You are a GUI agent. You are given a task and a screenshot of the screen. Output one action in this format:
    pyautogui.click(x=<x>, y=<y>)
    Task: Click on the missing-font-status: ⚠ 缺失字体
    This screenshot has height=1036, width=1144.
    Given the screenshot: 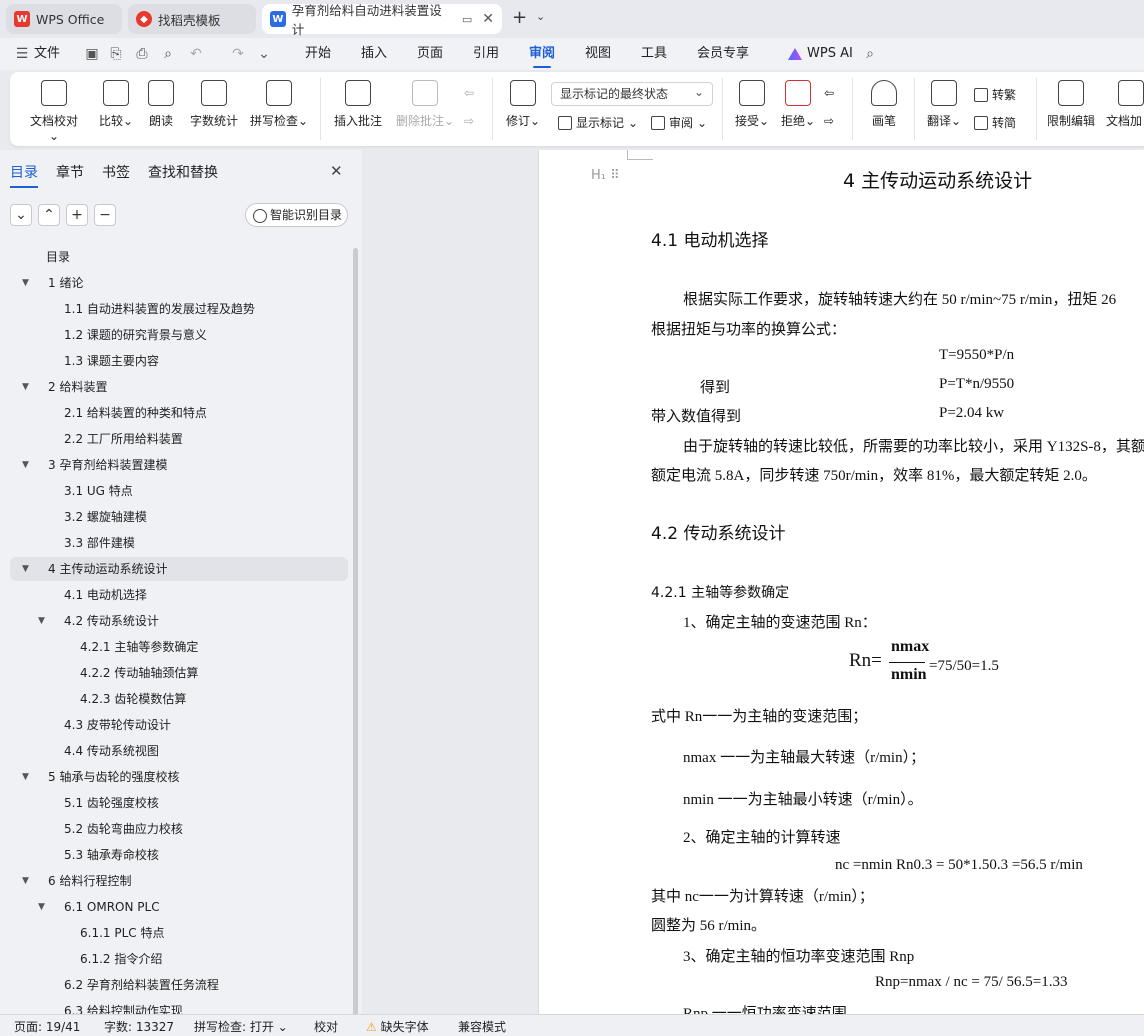 What is the action you would take?
    pyautogui.click(x=397, y=1026)
    